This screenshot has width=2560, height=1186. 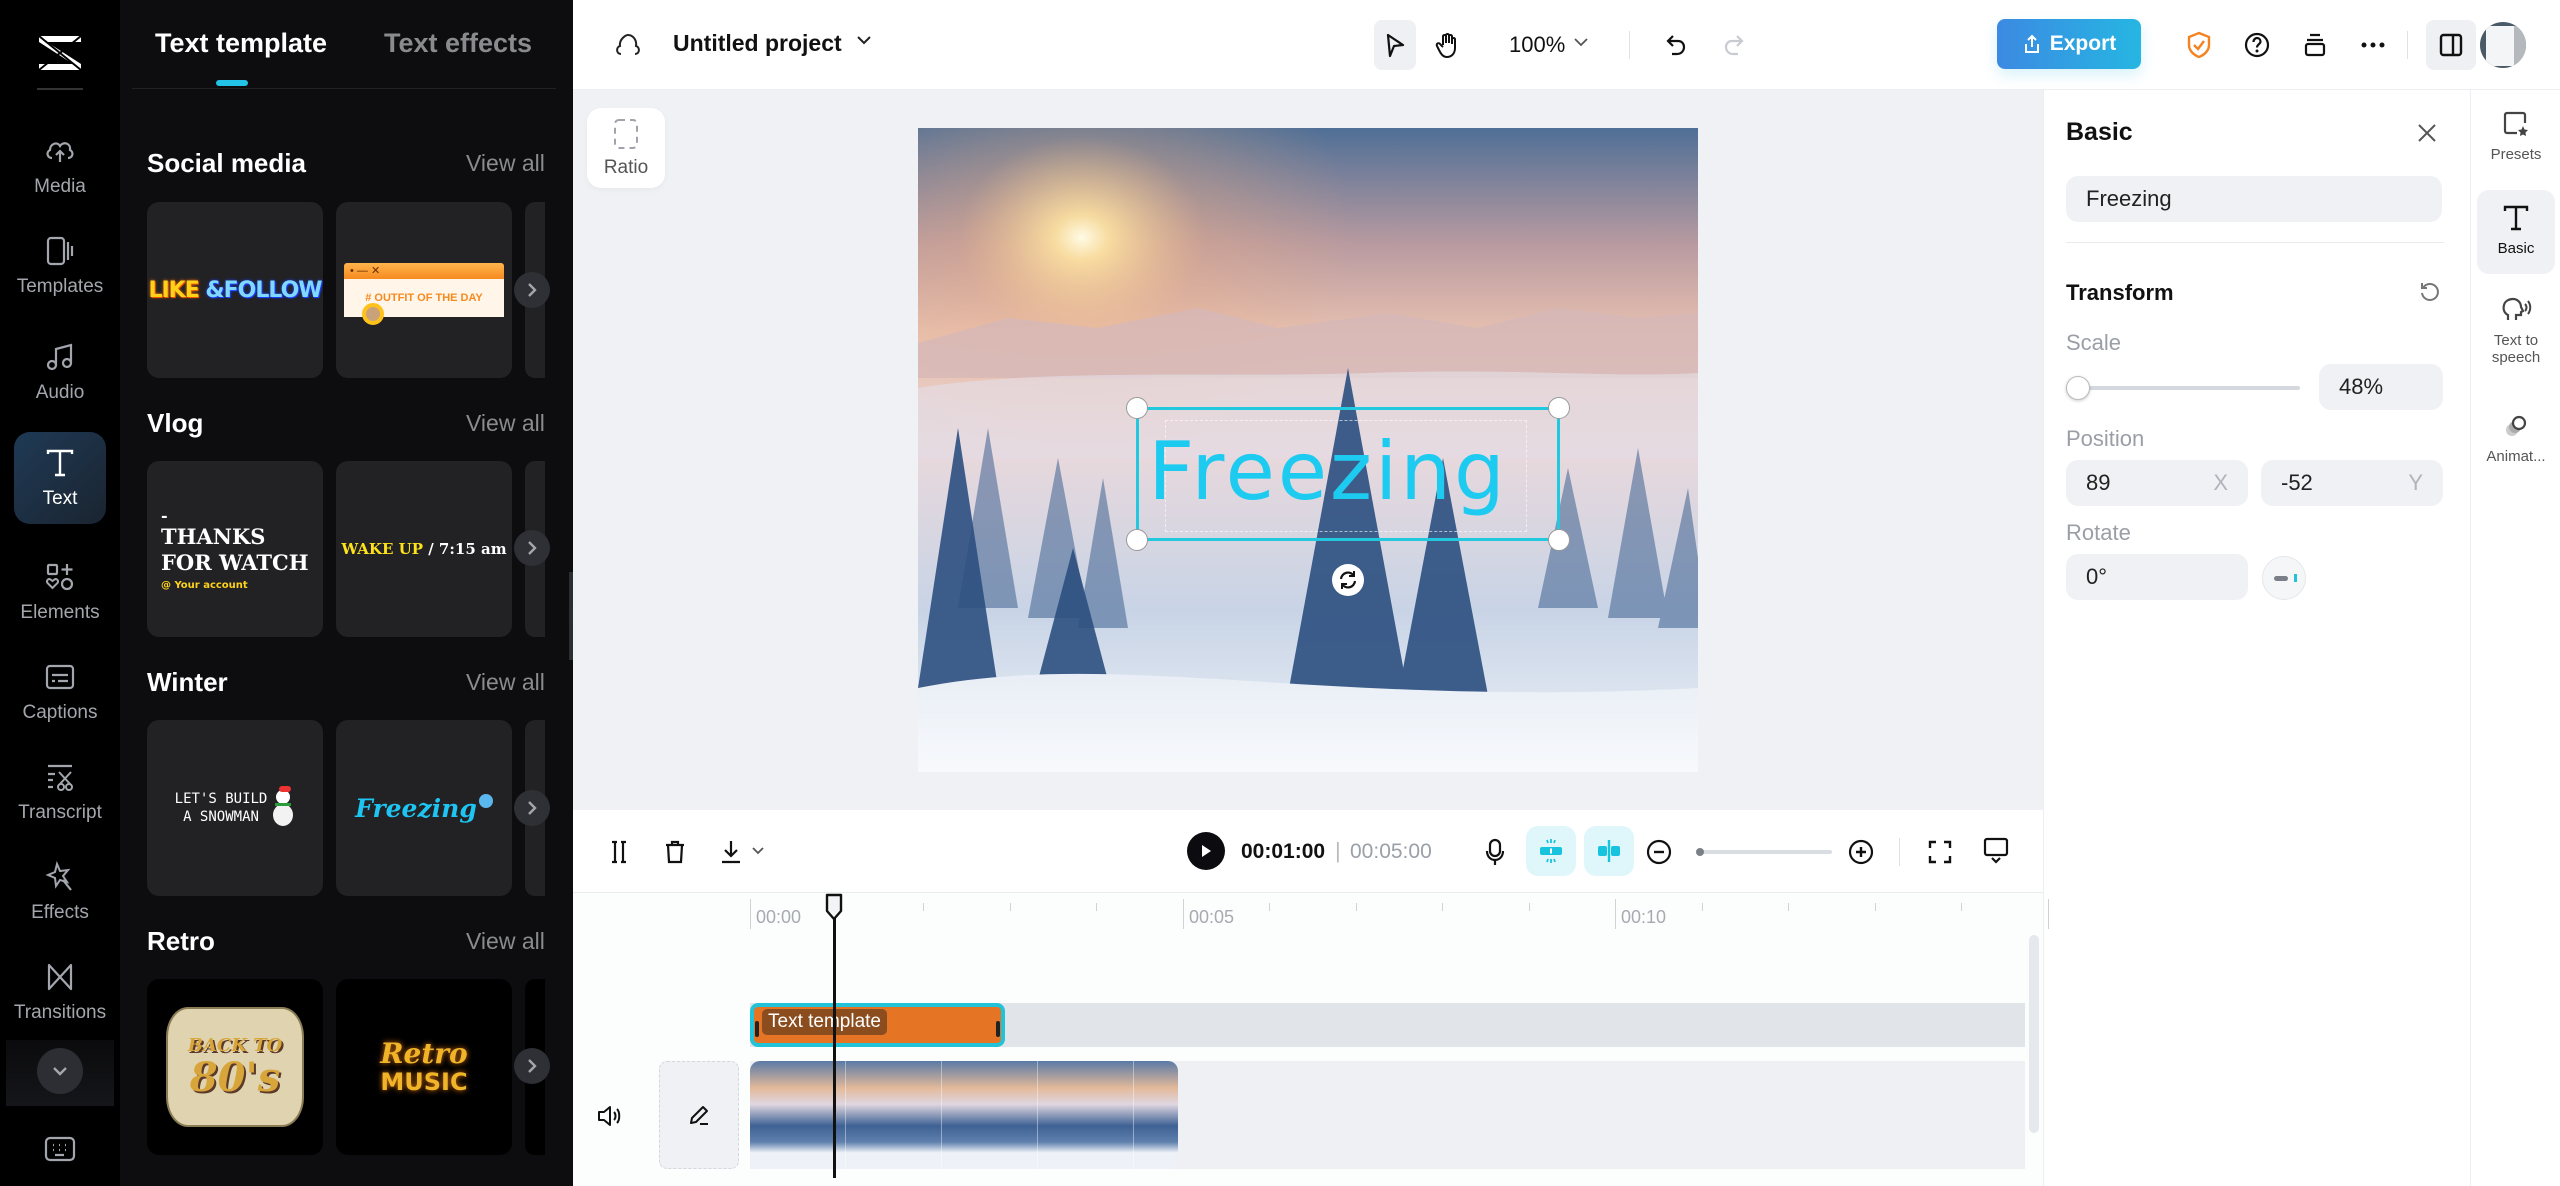 What do you see at coordinates (2381, 387) in the screenshot?
I see `scale-input: 48%` at bounding box center [2381, 387].